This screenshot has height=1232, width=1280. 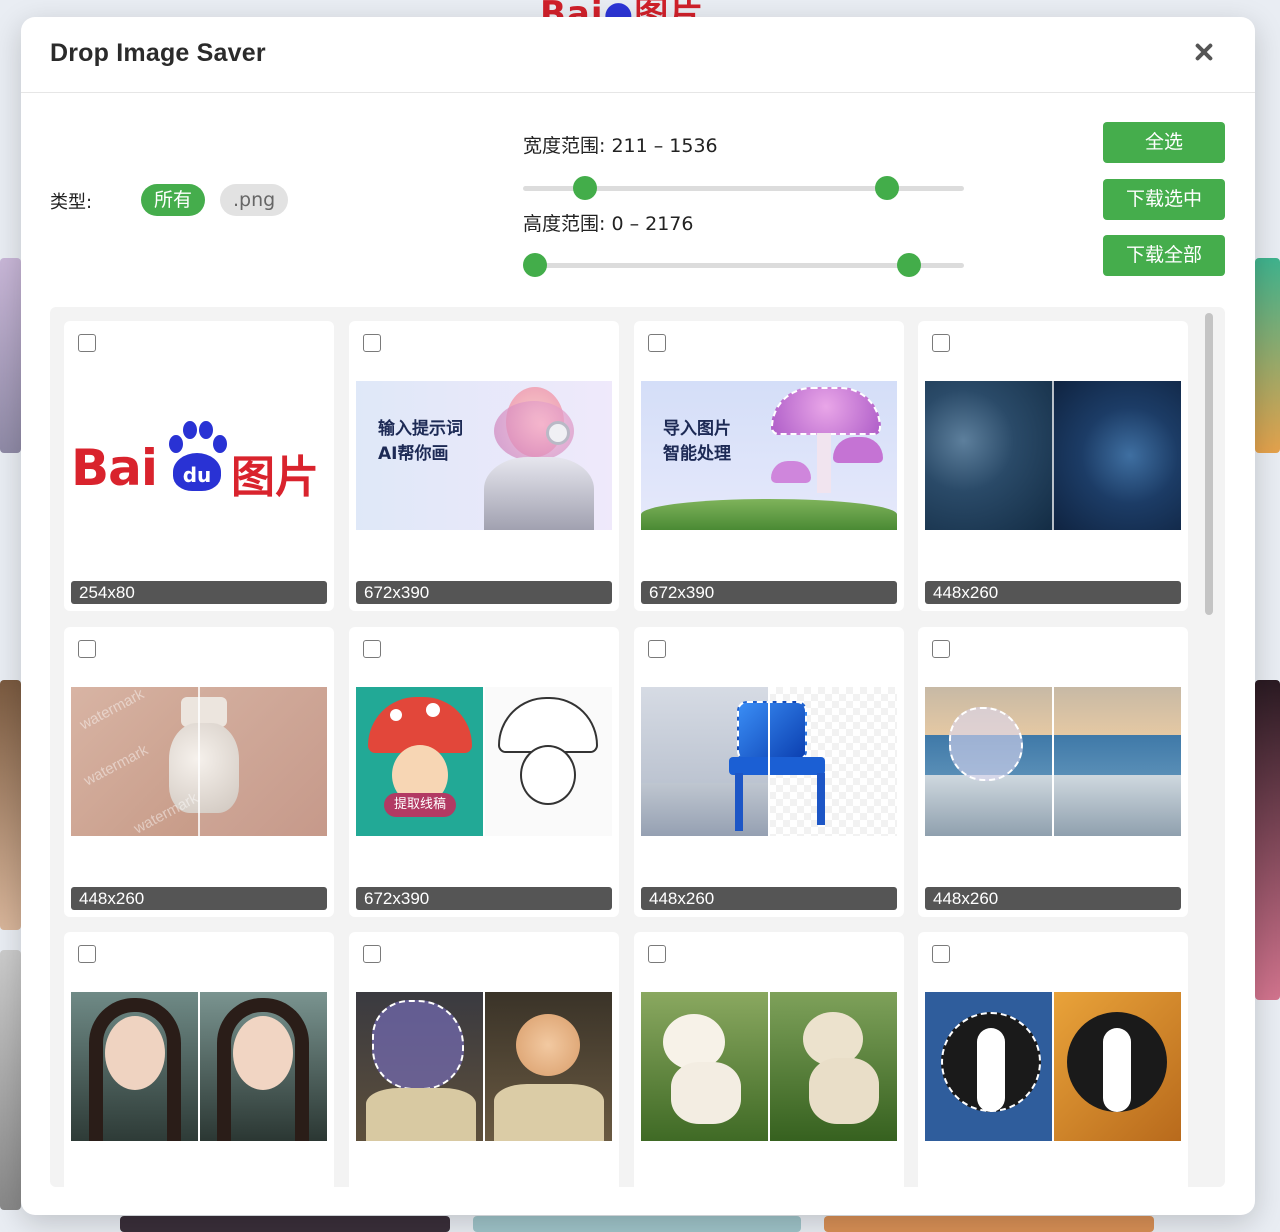 What do you see at coordinates (254, 200) in the screenshot?
I see `type-chip-png: .png` at bounding box center [254, 200].